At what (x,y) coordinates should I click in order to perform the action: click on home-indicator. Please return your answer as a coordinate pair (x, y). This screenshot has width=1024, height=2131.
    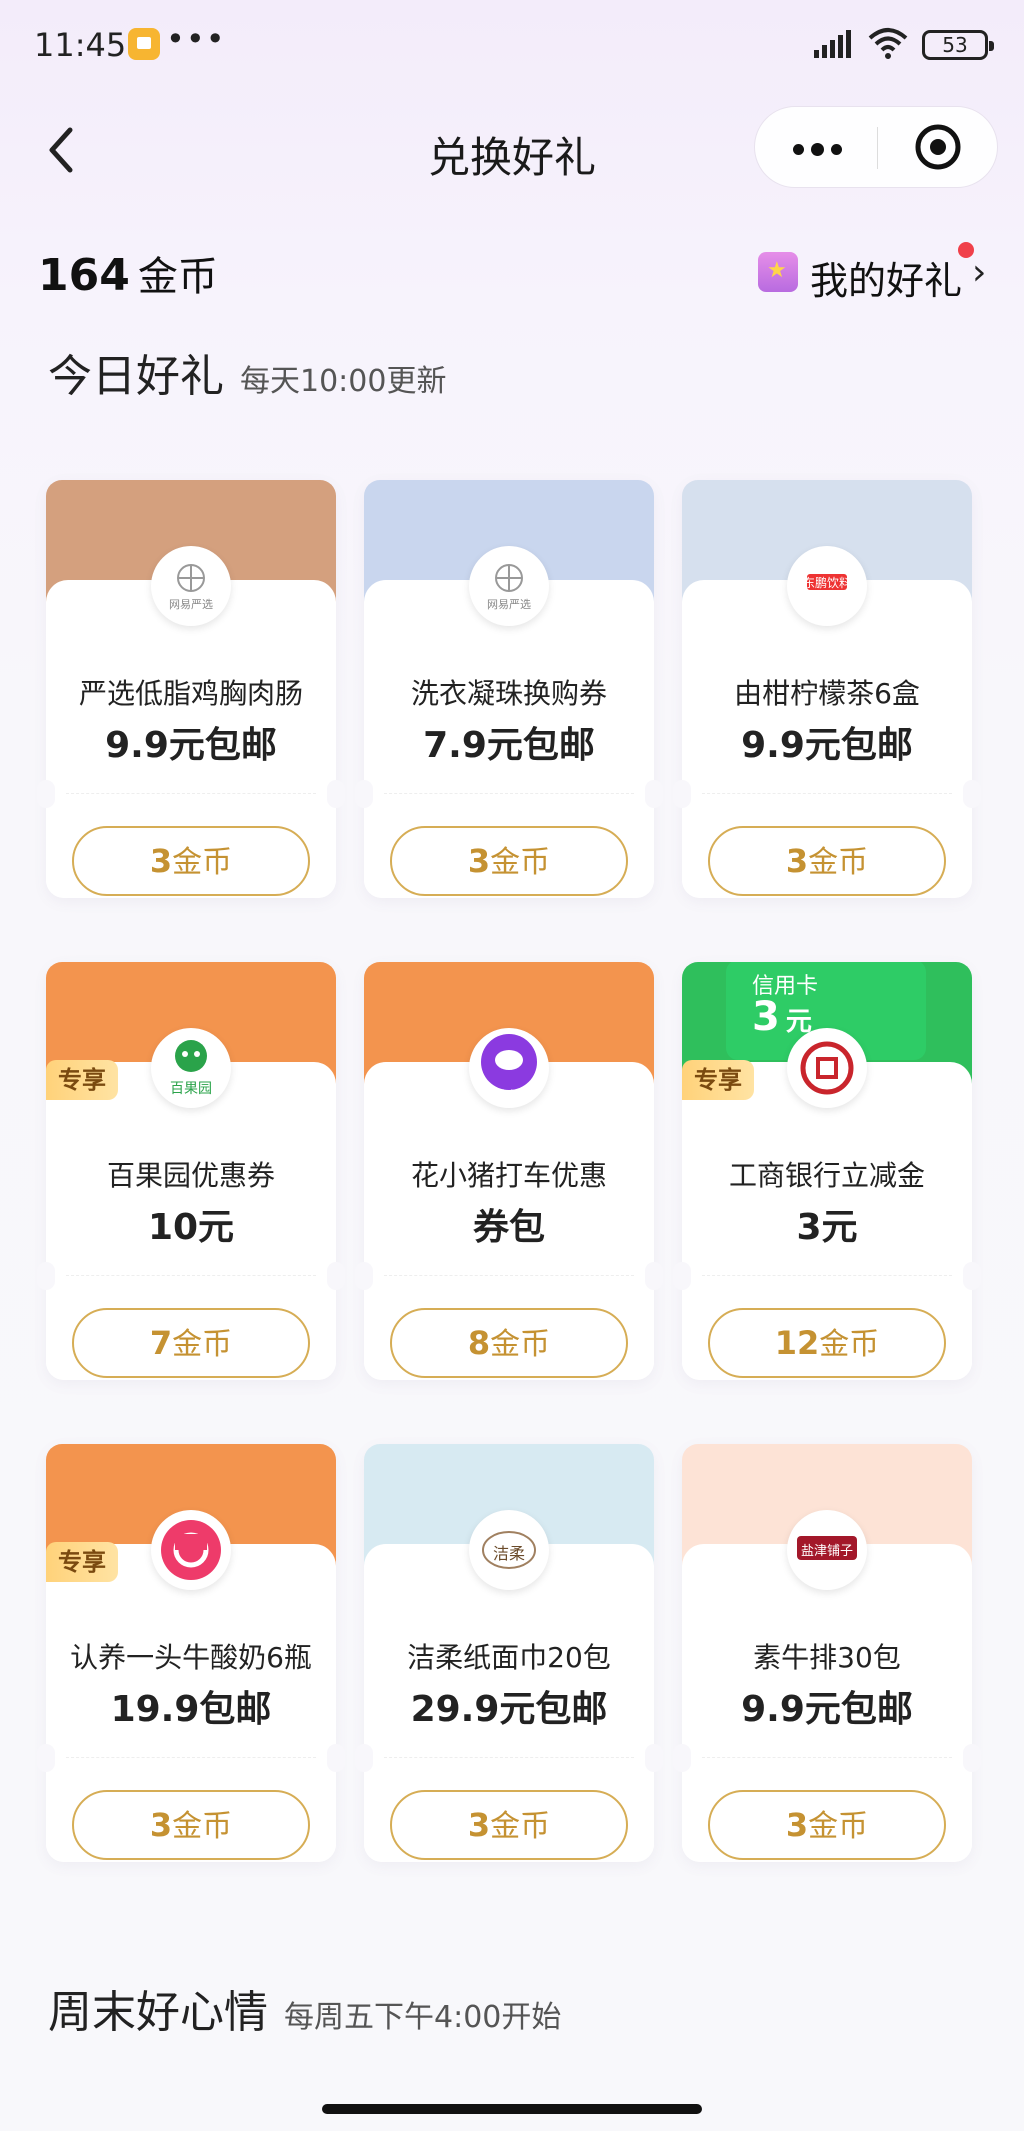
    Looking at the image, I should click on (512, 2109).